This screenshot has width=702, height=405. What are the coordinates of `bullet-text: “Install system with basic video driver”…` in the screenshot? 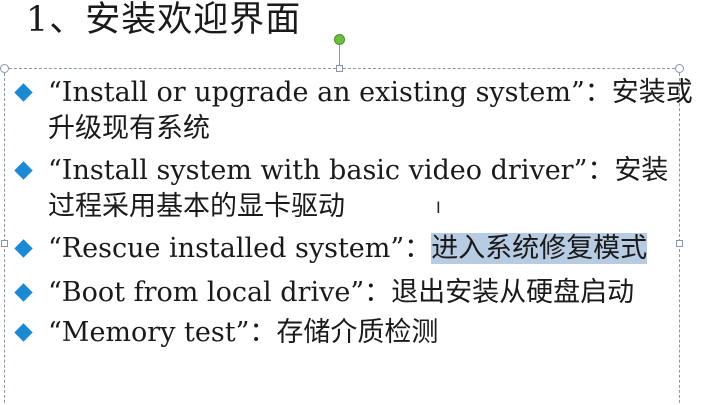 It's located at (358, 170).